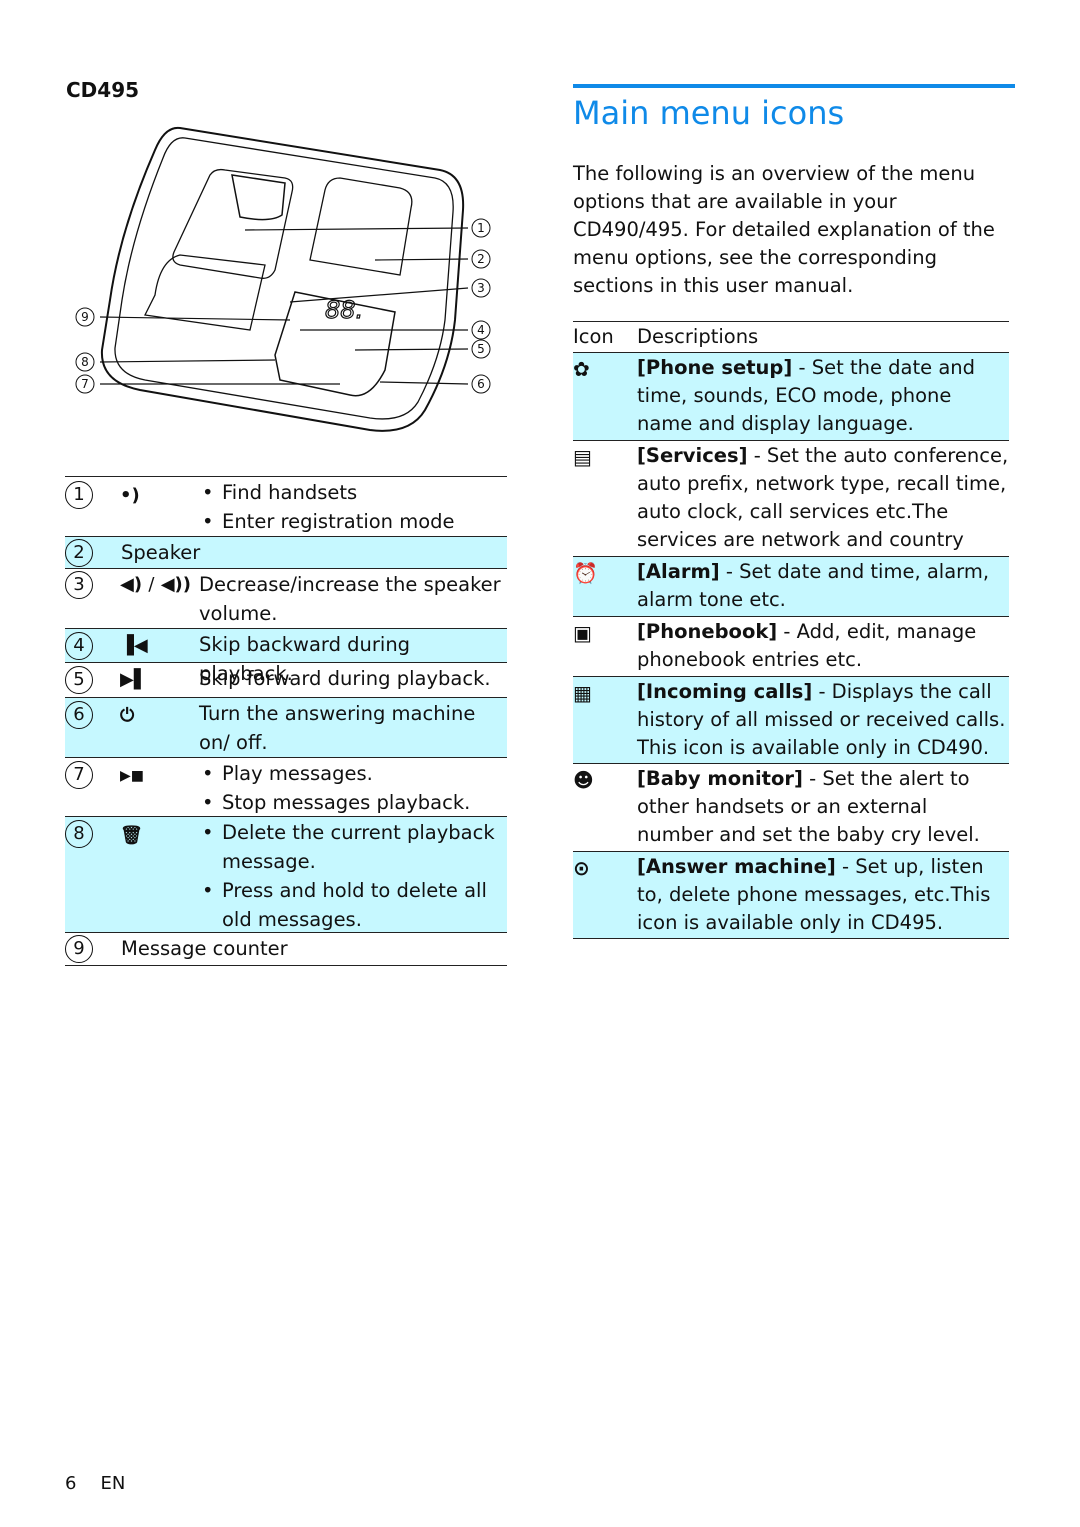 The width and height of the screenshot is (1080, 1527). Describe the element at coordinates (352, 773) in the screenshot. I see `list-item: Play messages.` at that location.